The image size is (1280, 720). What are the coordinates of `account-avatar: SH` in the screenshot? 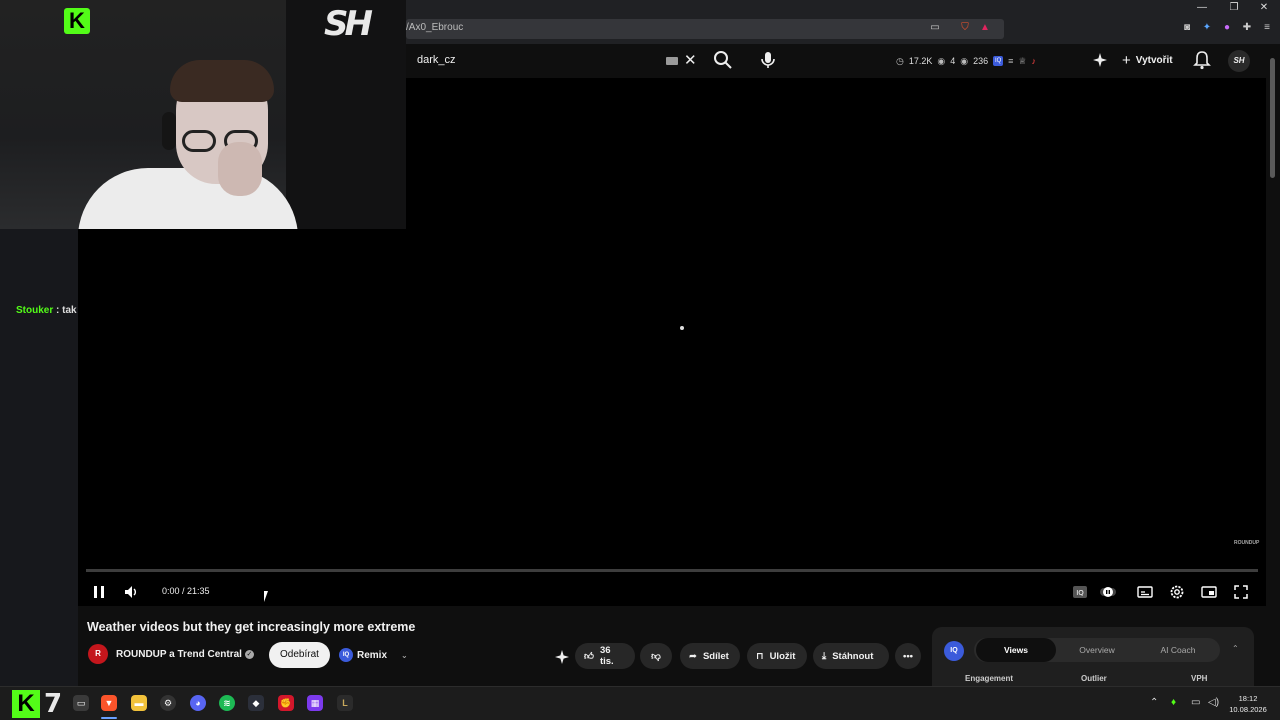 It's located at (1239, 61).